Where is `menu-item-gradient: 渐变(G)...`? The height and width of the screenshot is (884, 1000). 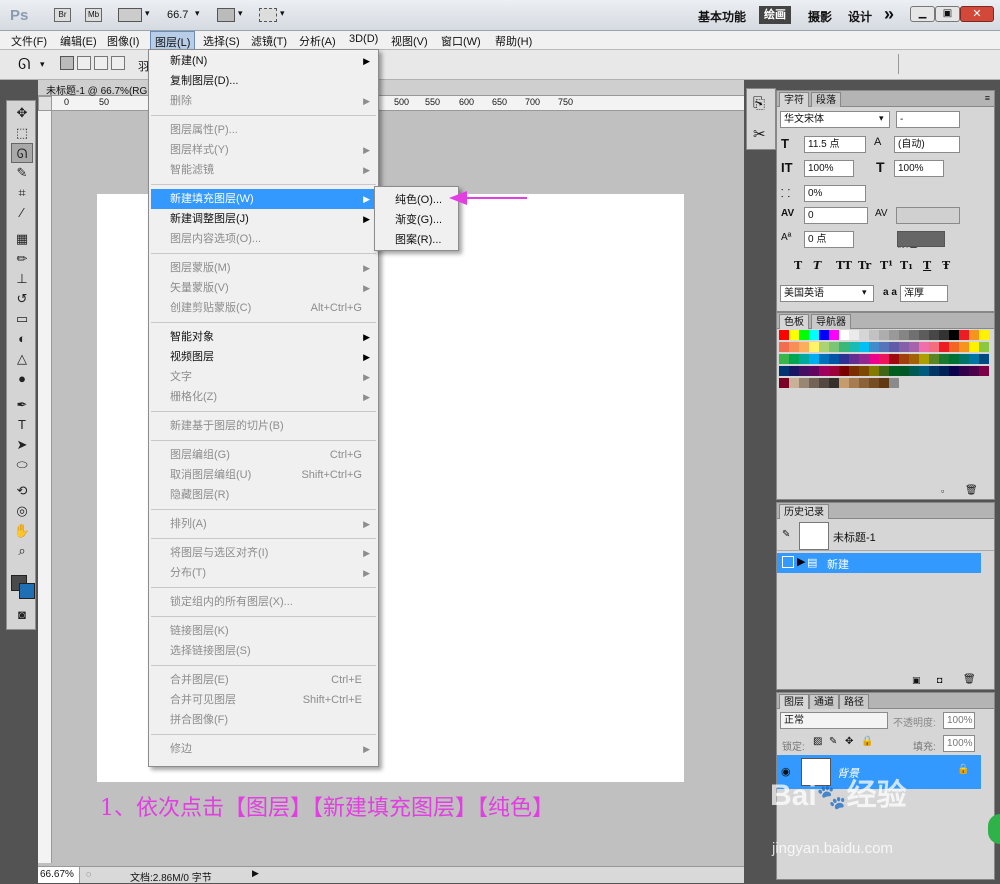 menu-item-gradient: 渐变(G)... is located at coordinates (416, 220).